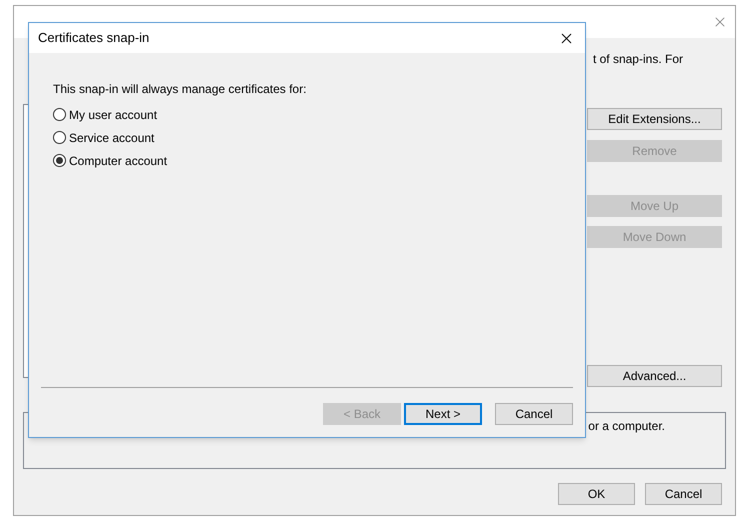  What do you see at coordinates (103, 137) in the screenshot?
I see `radio-option: Service account` at bounding box center [103, 137].